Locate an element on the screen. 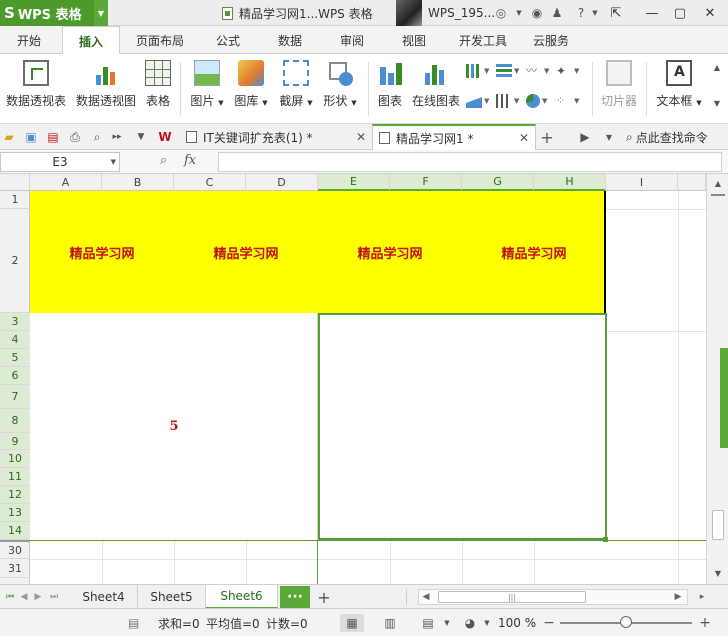 The image size is (728, 636). merged-cell-ab: 精品学习网 is located at coordinates (102, 252).